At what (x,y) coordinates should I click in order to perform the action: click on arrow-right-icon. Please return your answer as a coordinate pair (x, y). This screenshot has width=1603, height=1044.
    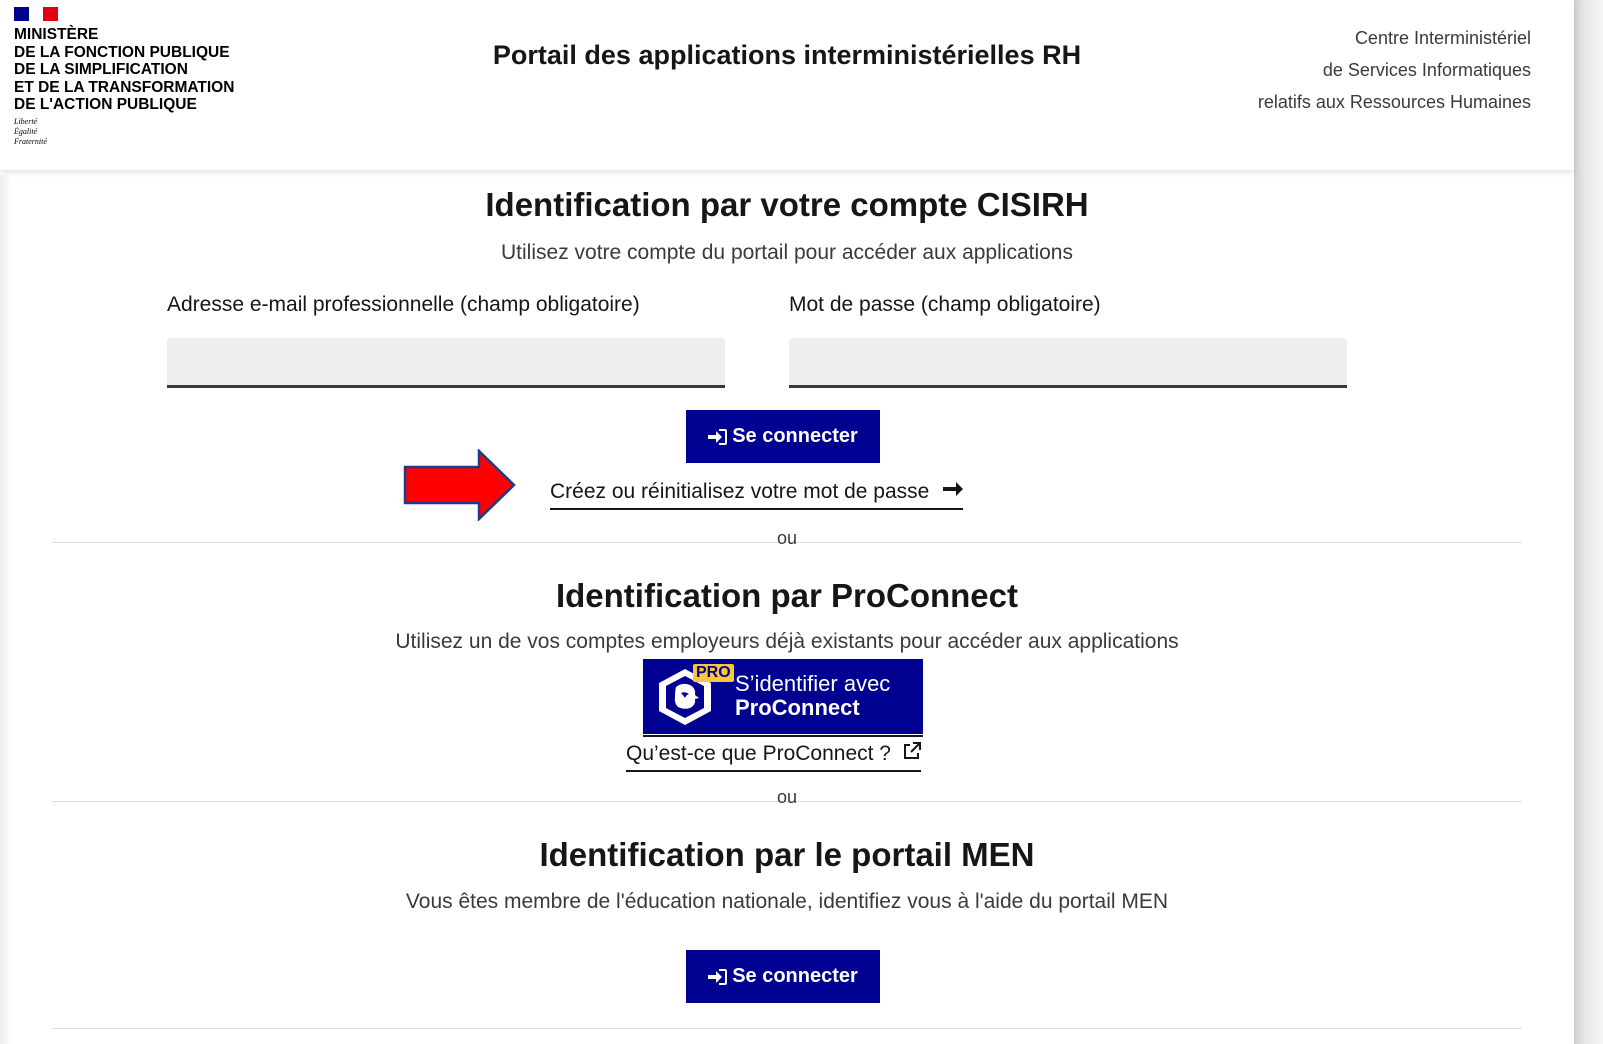
    Looking at the image, I should click on (953, 492).